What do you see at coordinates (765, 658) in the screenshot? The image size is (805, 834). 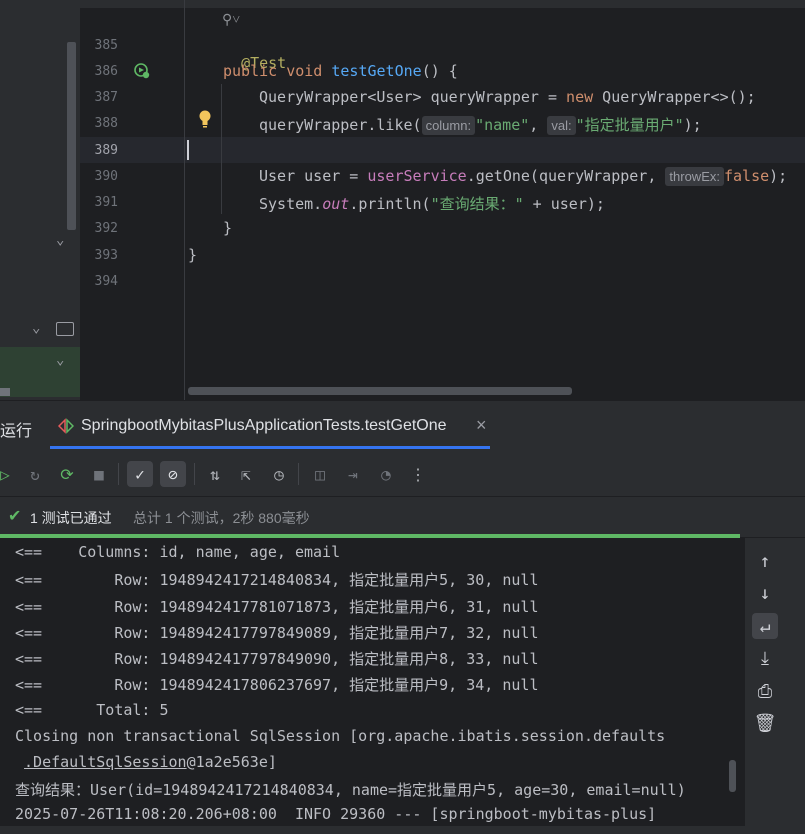 I see `scroll-to-end-icon: ⤓` at bounding box center [765, 658].